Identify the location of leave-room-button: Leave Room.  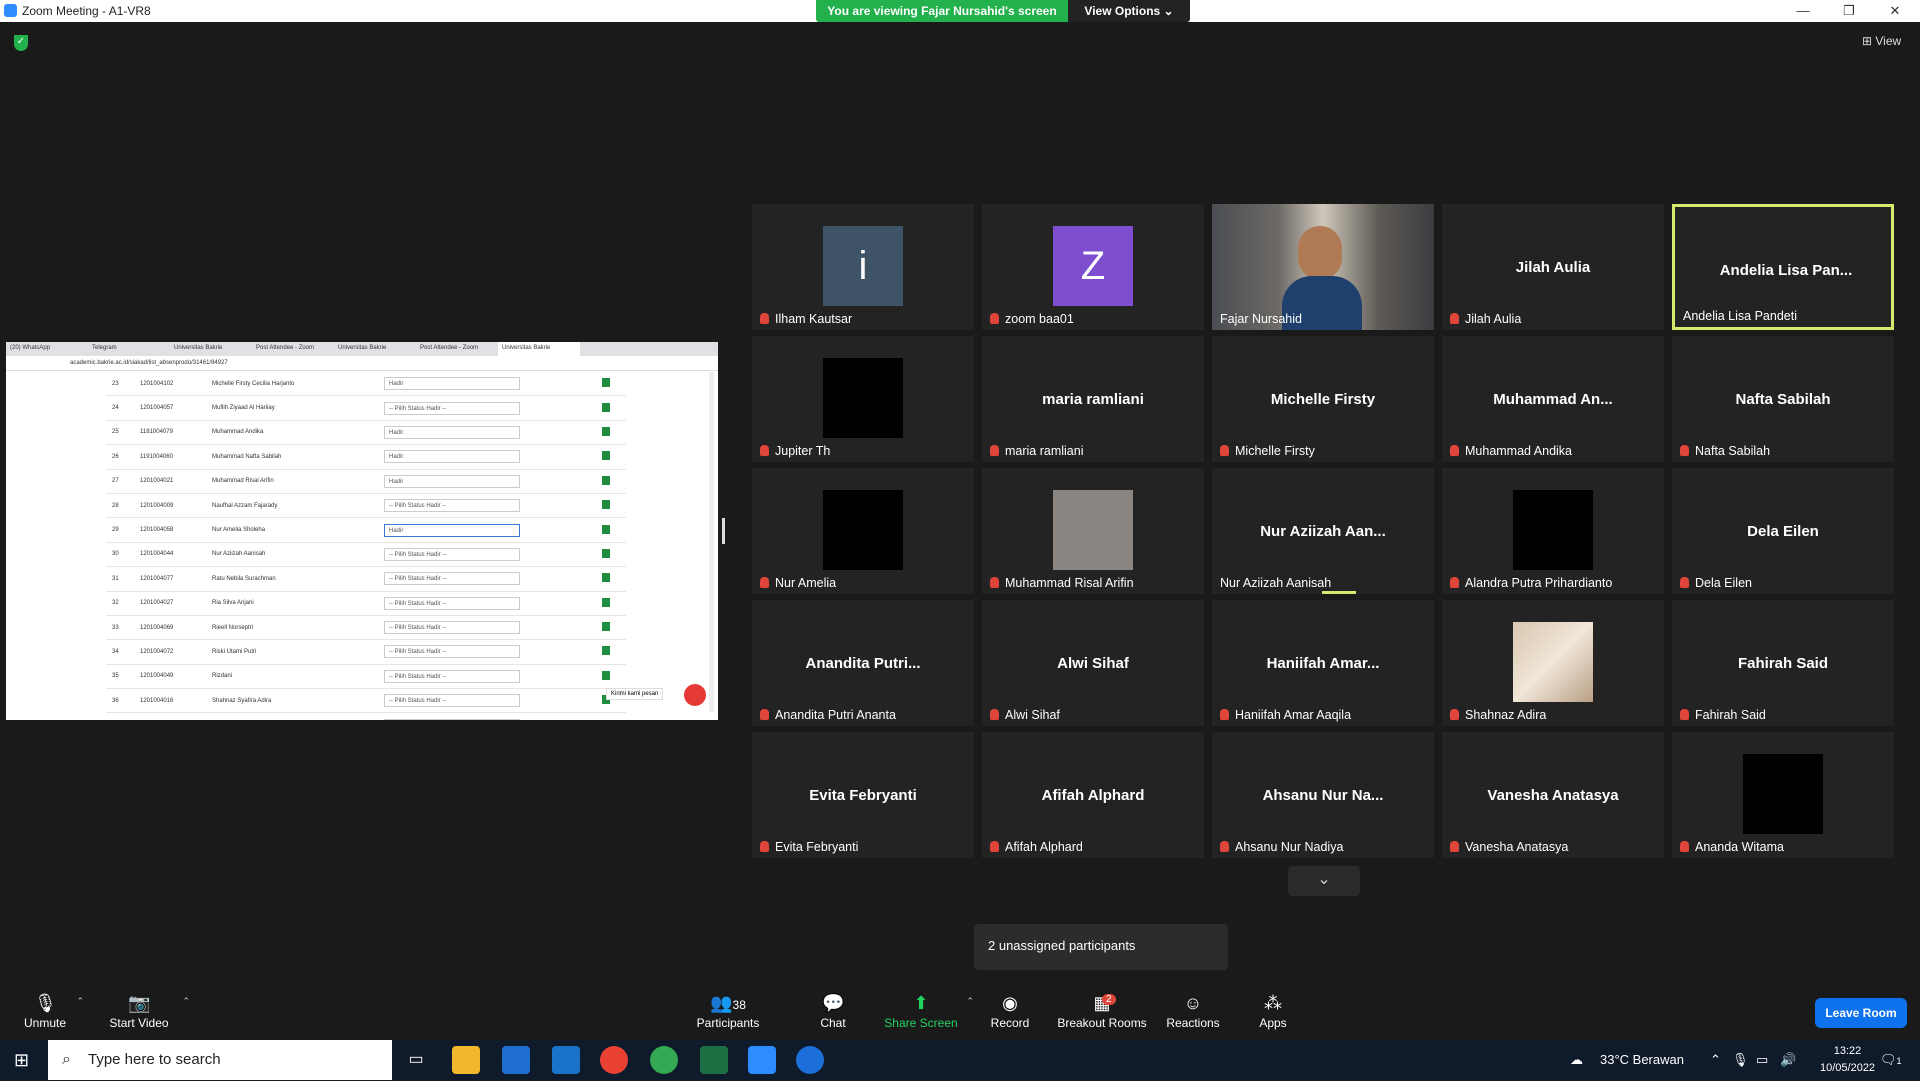
(1861, 1013).